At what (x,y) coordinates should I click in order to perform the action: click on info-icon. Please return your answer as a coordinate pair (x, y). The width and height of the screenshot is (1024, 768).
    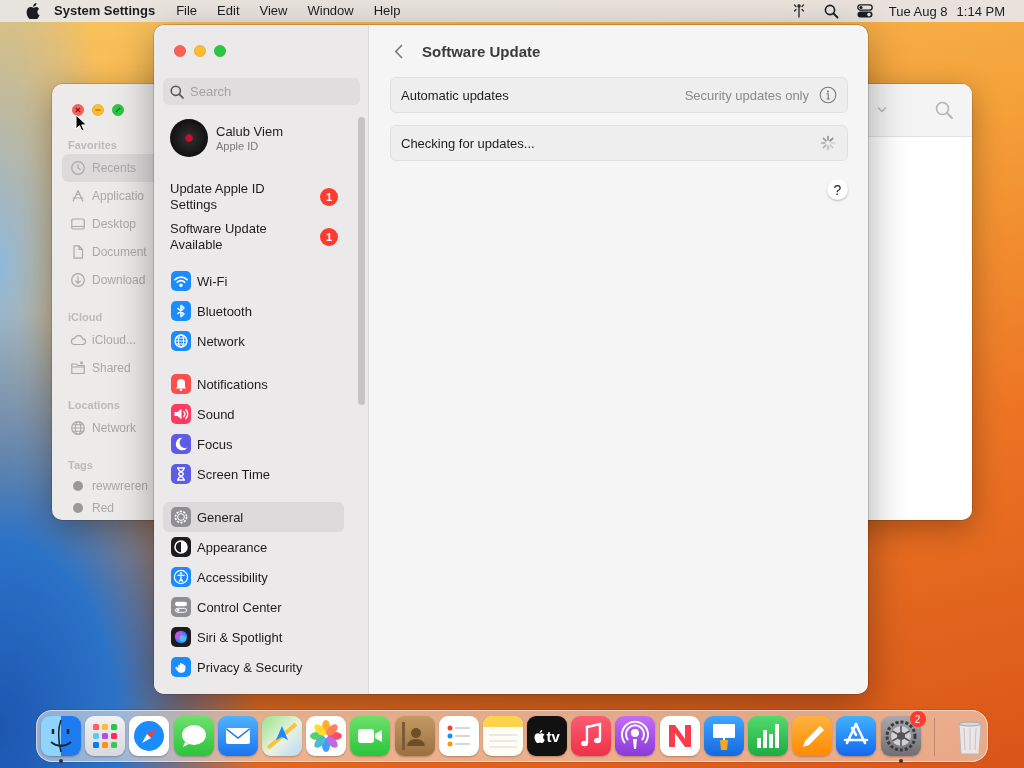
    Looking at the image, I should click on (828, 95).